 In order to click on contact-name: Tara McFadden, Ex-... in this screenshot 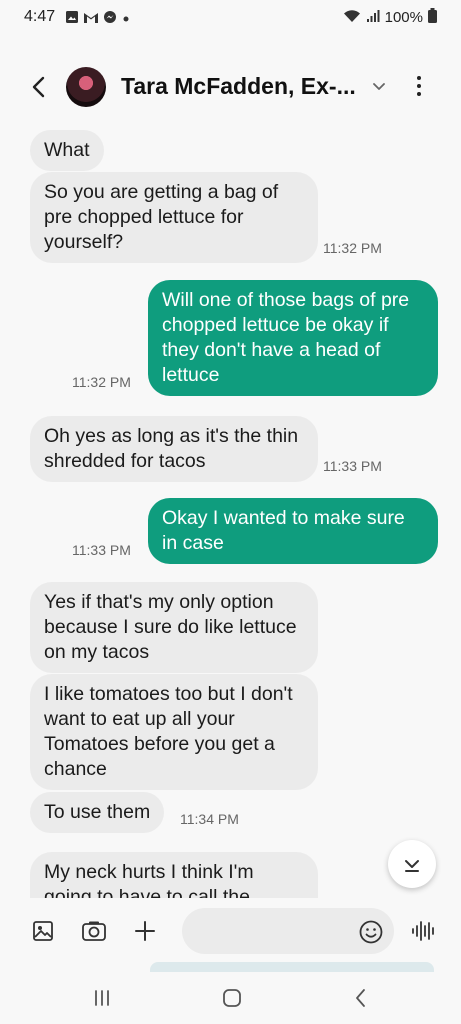, I will do `click(238, 86)`.